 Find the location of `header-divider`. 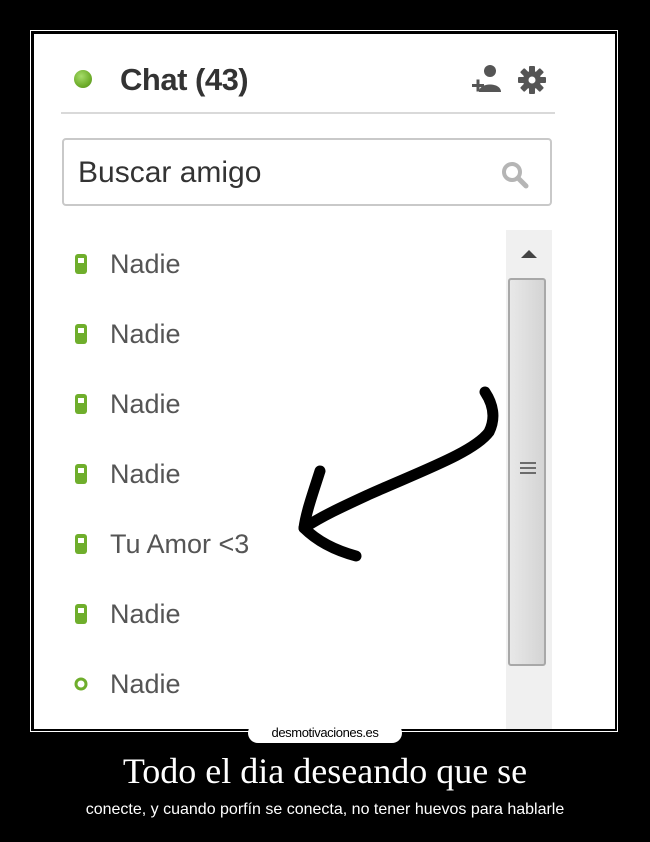

header-divider is located at coordinates (308, 113).